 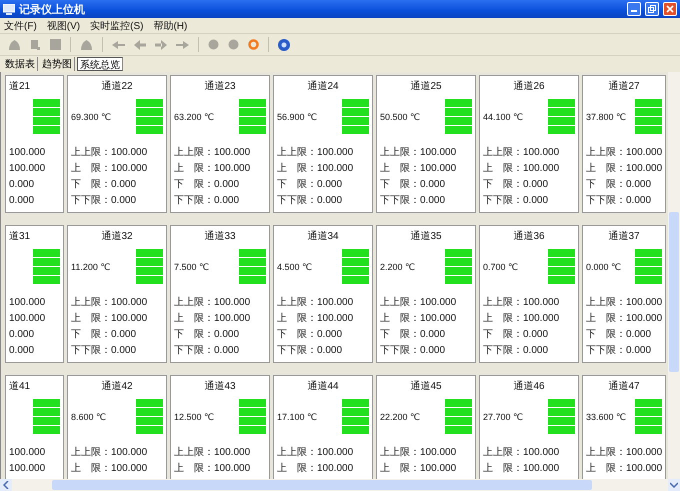 What do you see at coordinates (323, 86) in the screenshot?
I see `channel-title: 通道24` at bounding box center [323, 86].